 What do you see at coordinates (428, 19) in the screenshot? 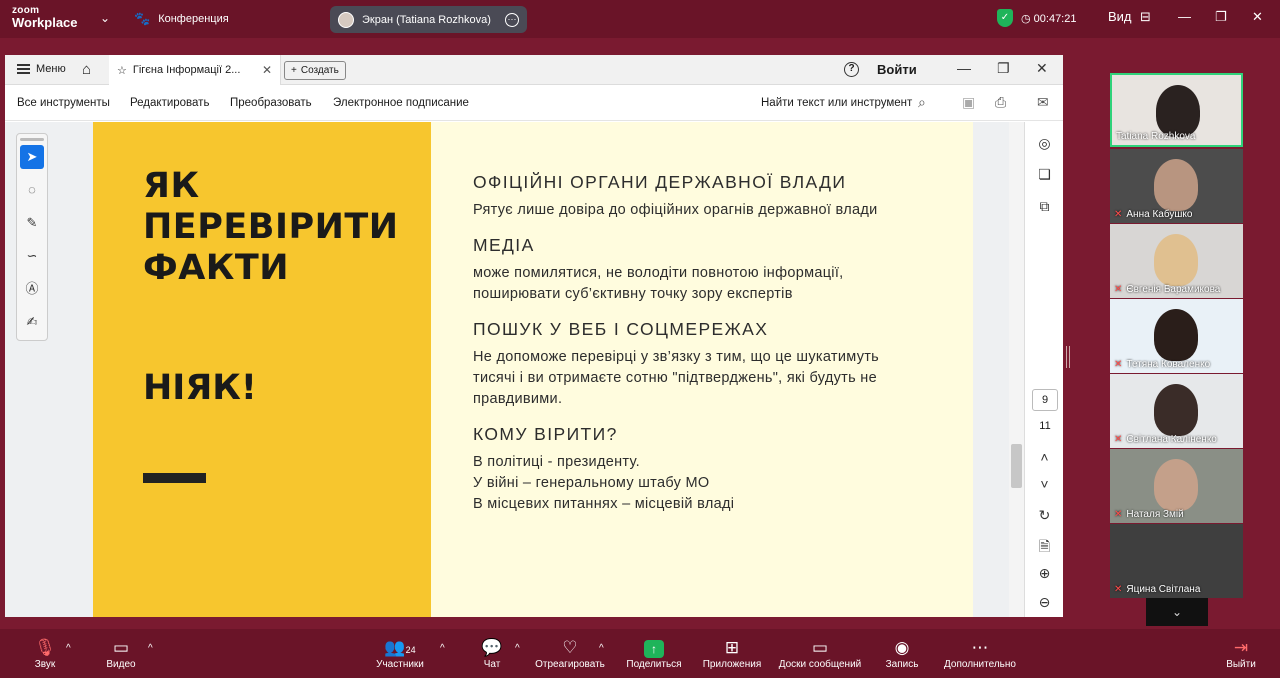
I see `screen-share-indicator: Экран (Tatiana Rozhkova) ···` at bounding box center [428, 19].